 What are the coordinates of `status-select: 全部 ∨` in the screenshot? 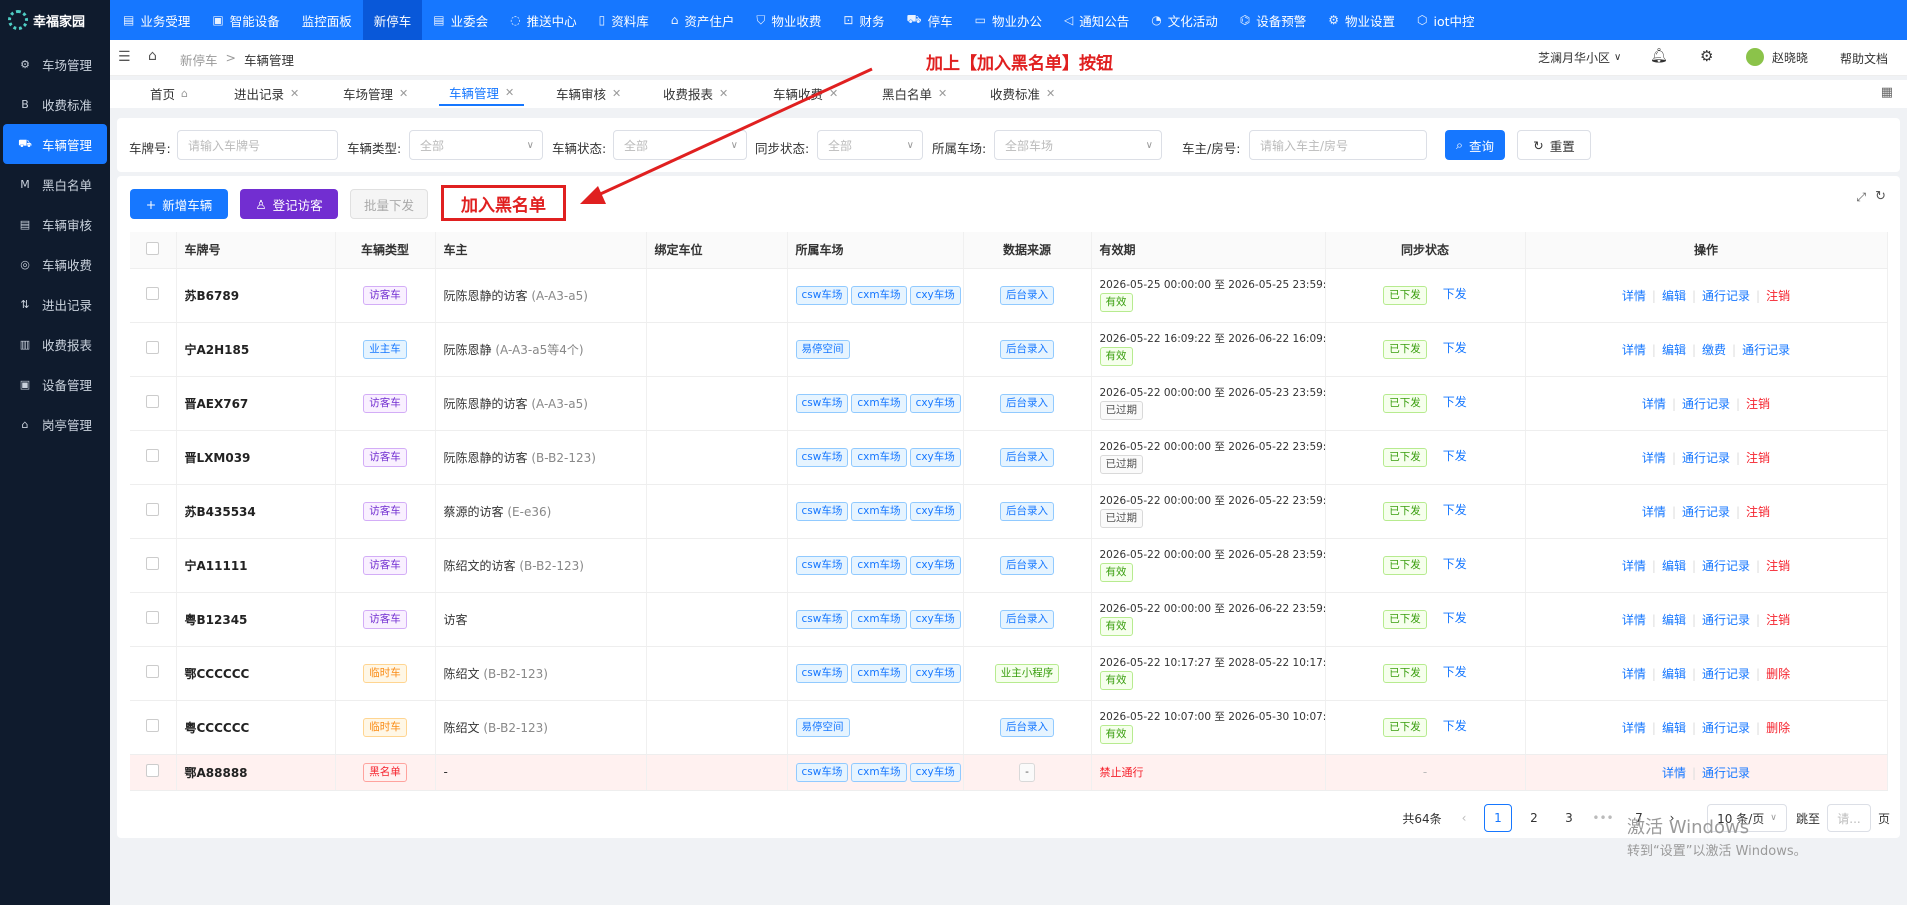 It's located at (680, 145).